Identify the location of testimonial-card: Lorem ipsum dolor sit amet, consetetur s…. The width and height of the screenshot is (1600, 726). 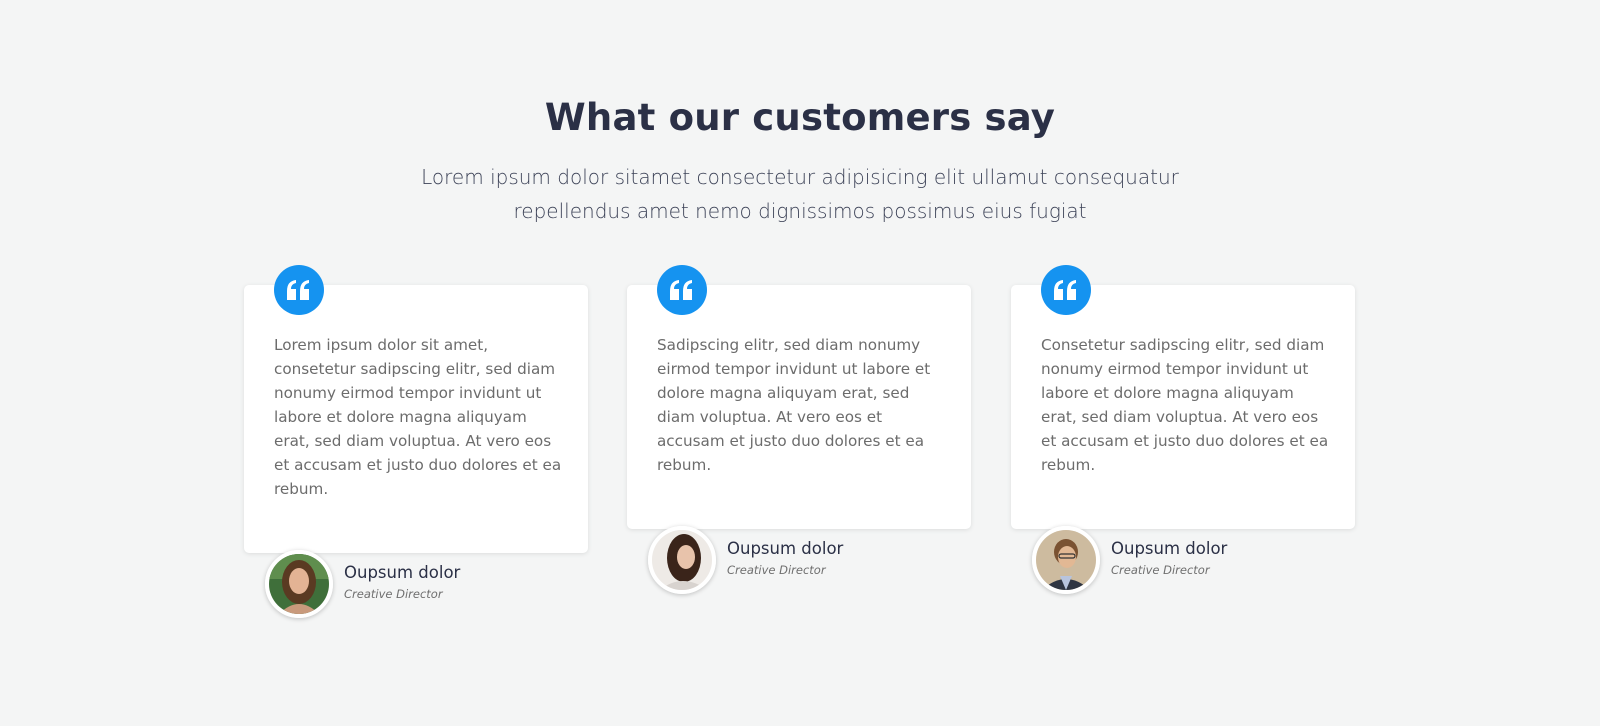
(416, 419).